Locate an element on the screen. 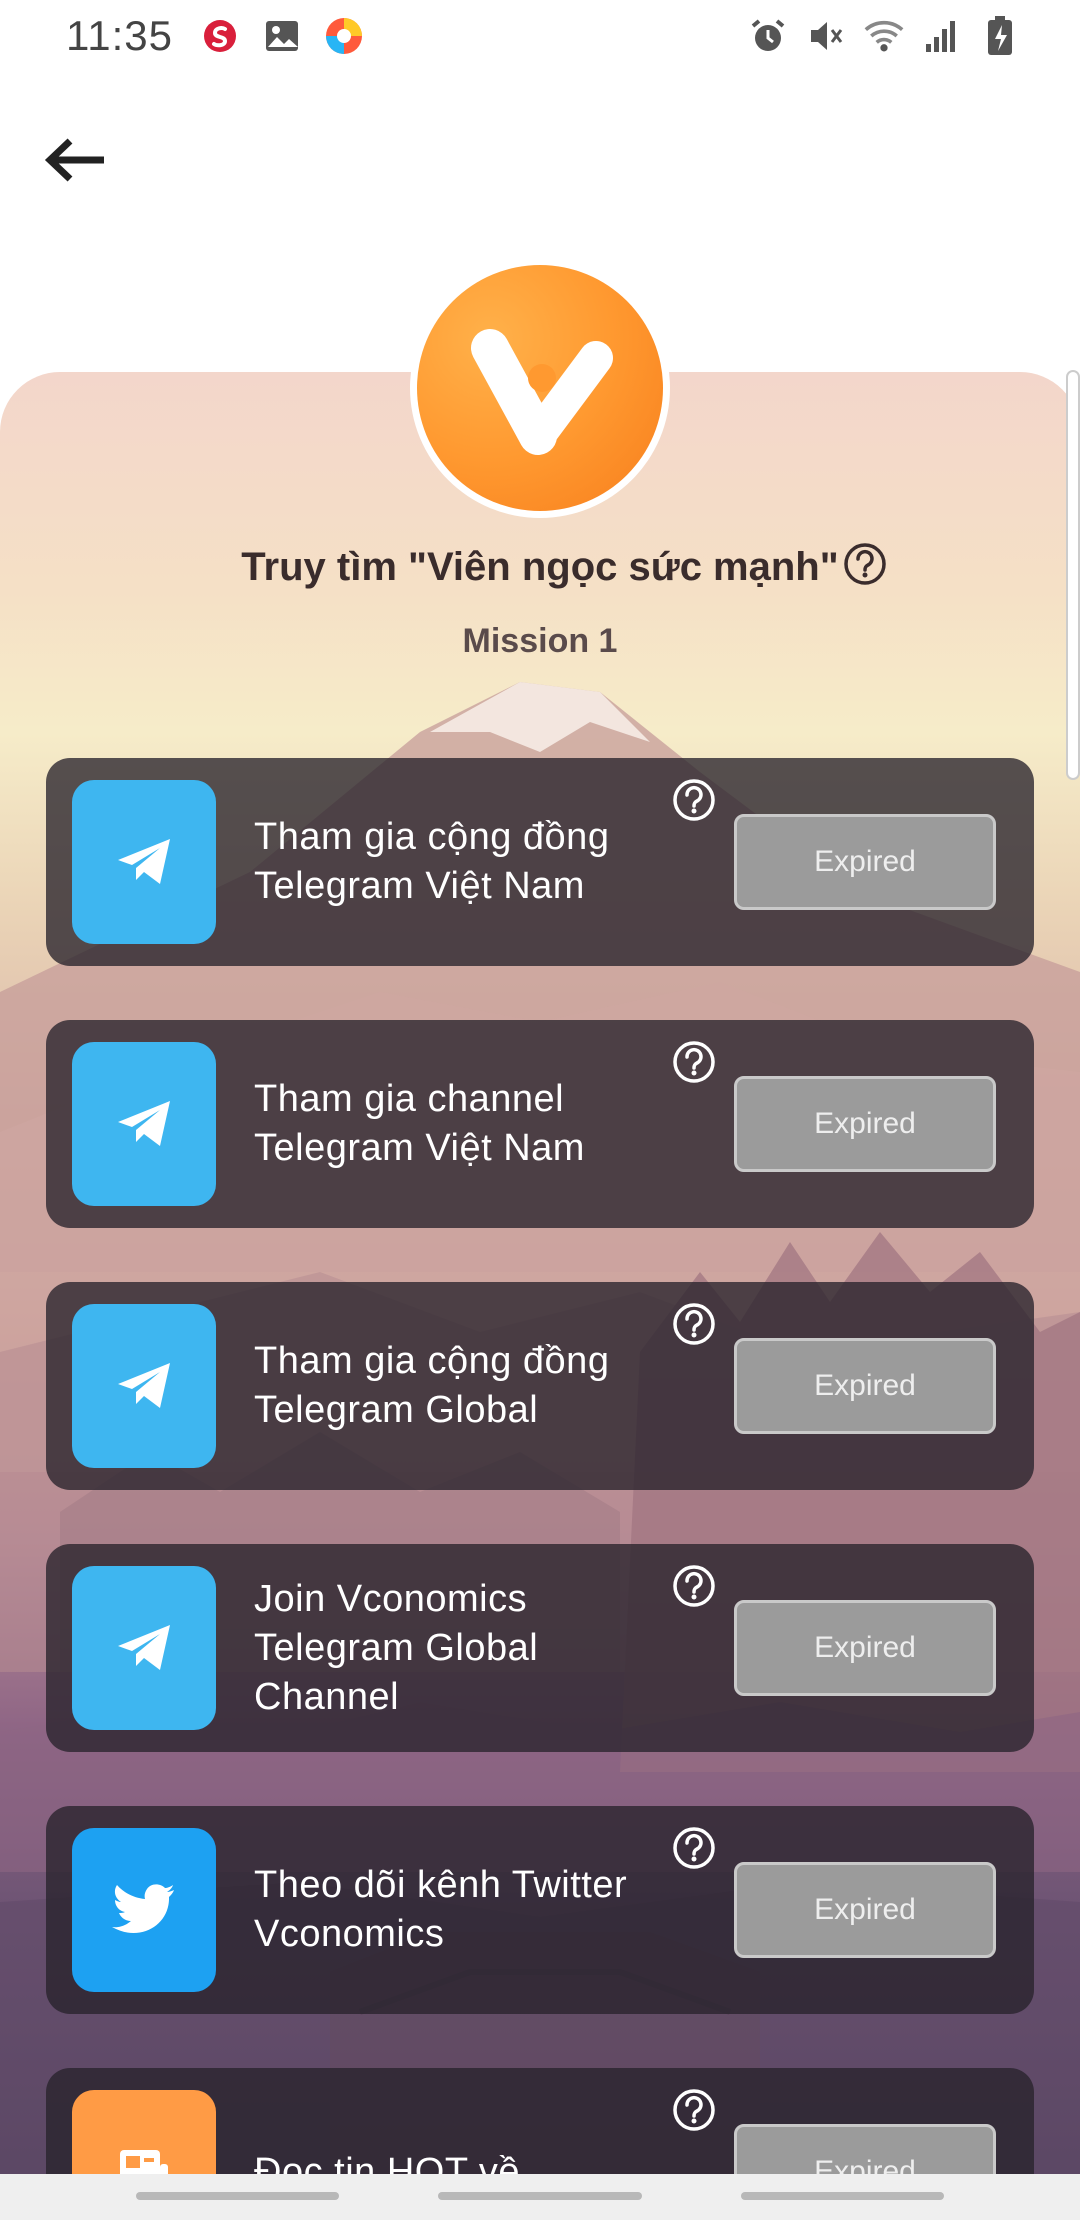 The width and height of the screenshot is (1080, 2220). task-label: Tham gia cộng đồng Telegram Global is located at coordinates (432, 1385).